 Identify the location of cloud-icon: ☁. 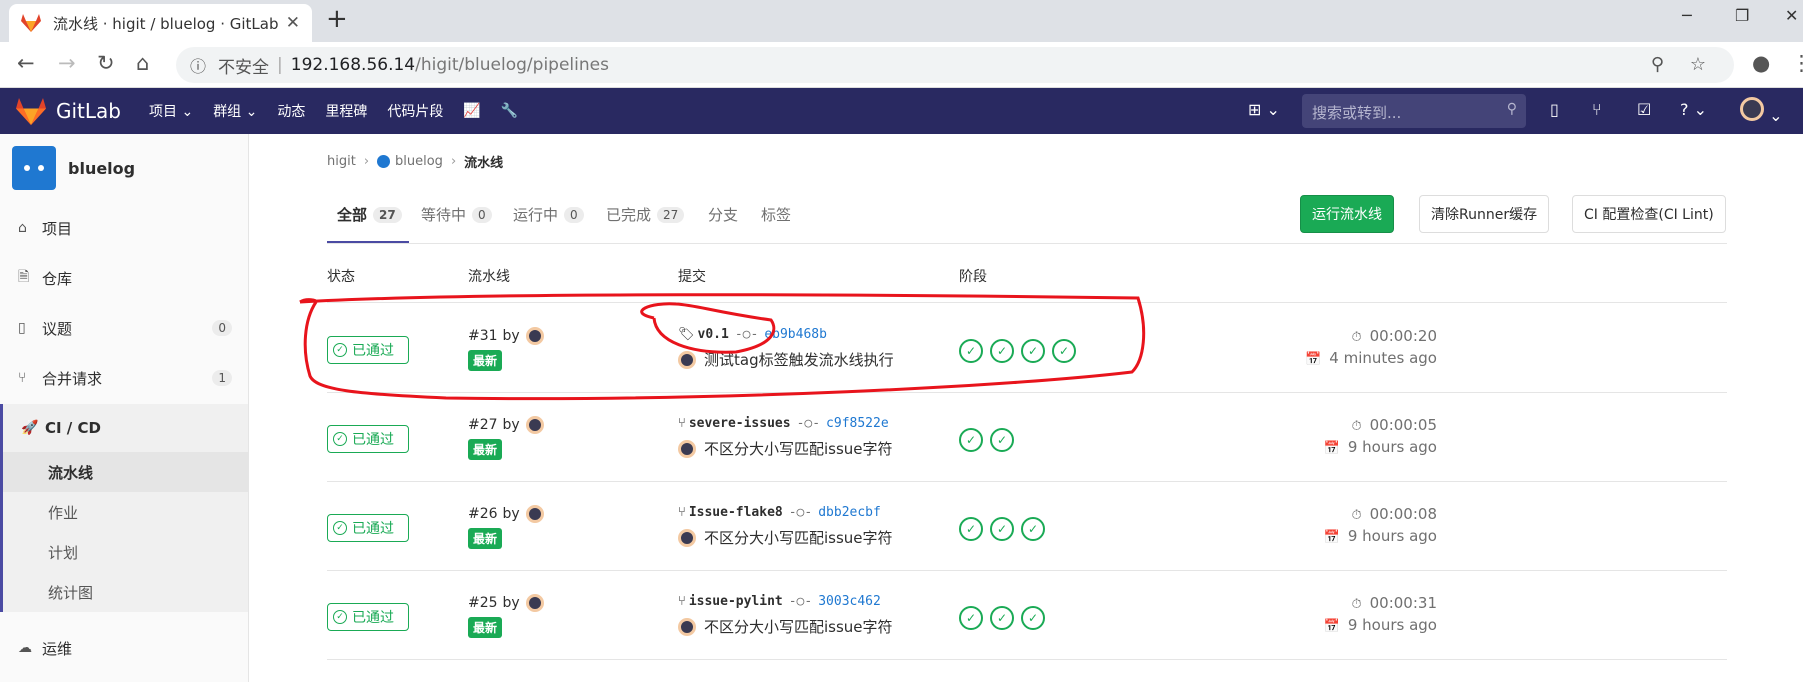
(25, 648).